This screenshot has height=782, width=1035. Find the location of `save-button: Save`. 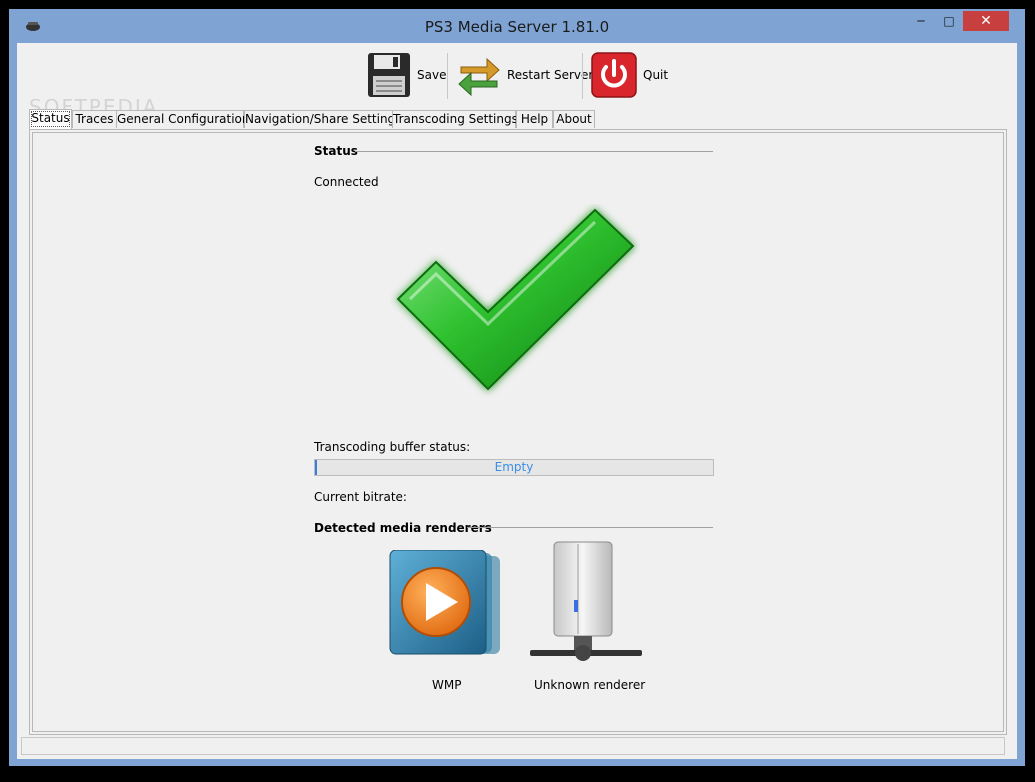

save-button: Save is located at coordinates (406, 75).